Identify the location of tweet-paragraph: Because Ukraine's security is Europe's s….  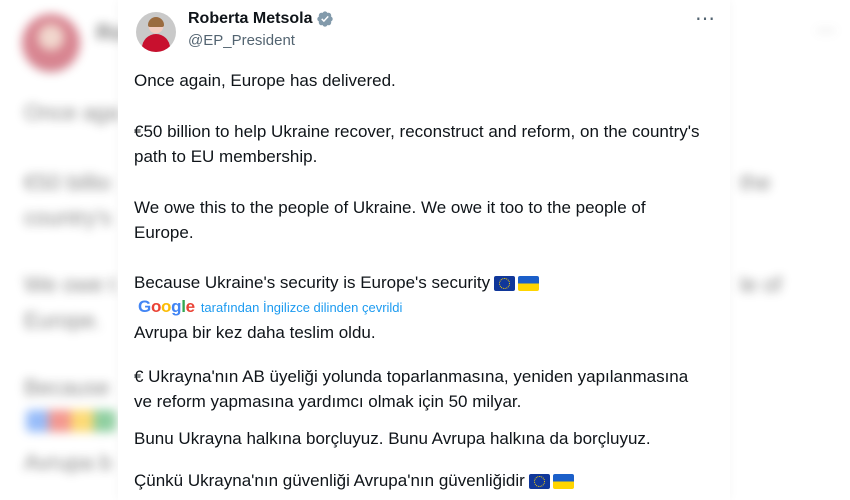
(312, 282).